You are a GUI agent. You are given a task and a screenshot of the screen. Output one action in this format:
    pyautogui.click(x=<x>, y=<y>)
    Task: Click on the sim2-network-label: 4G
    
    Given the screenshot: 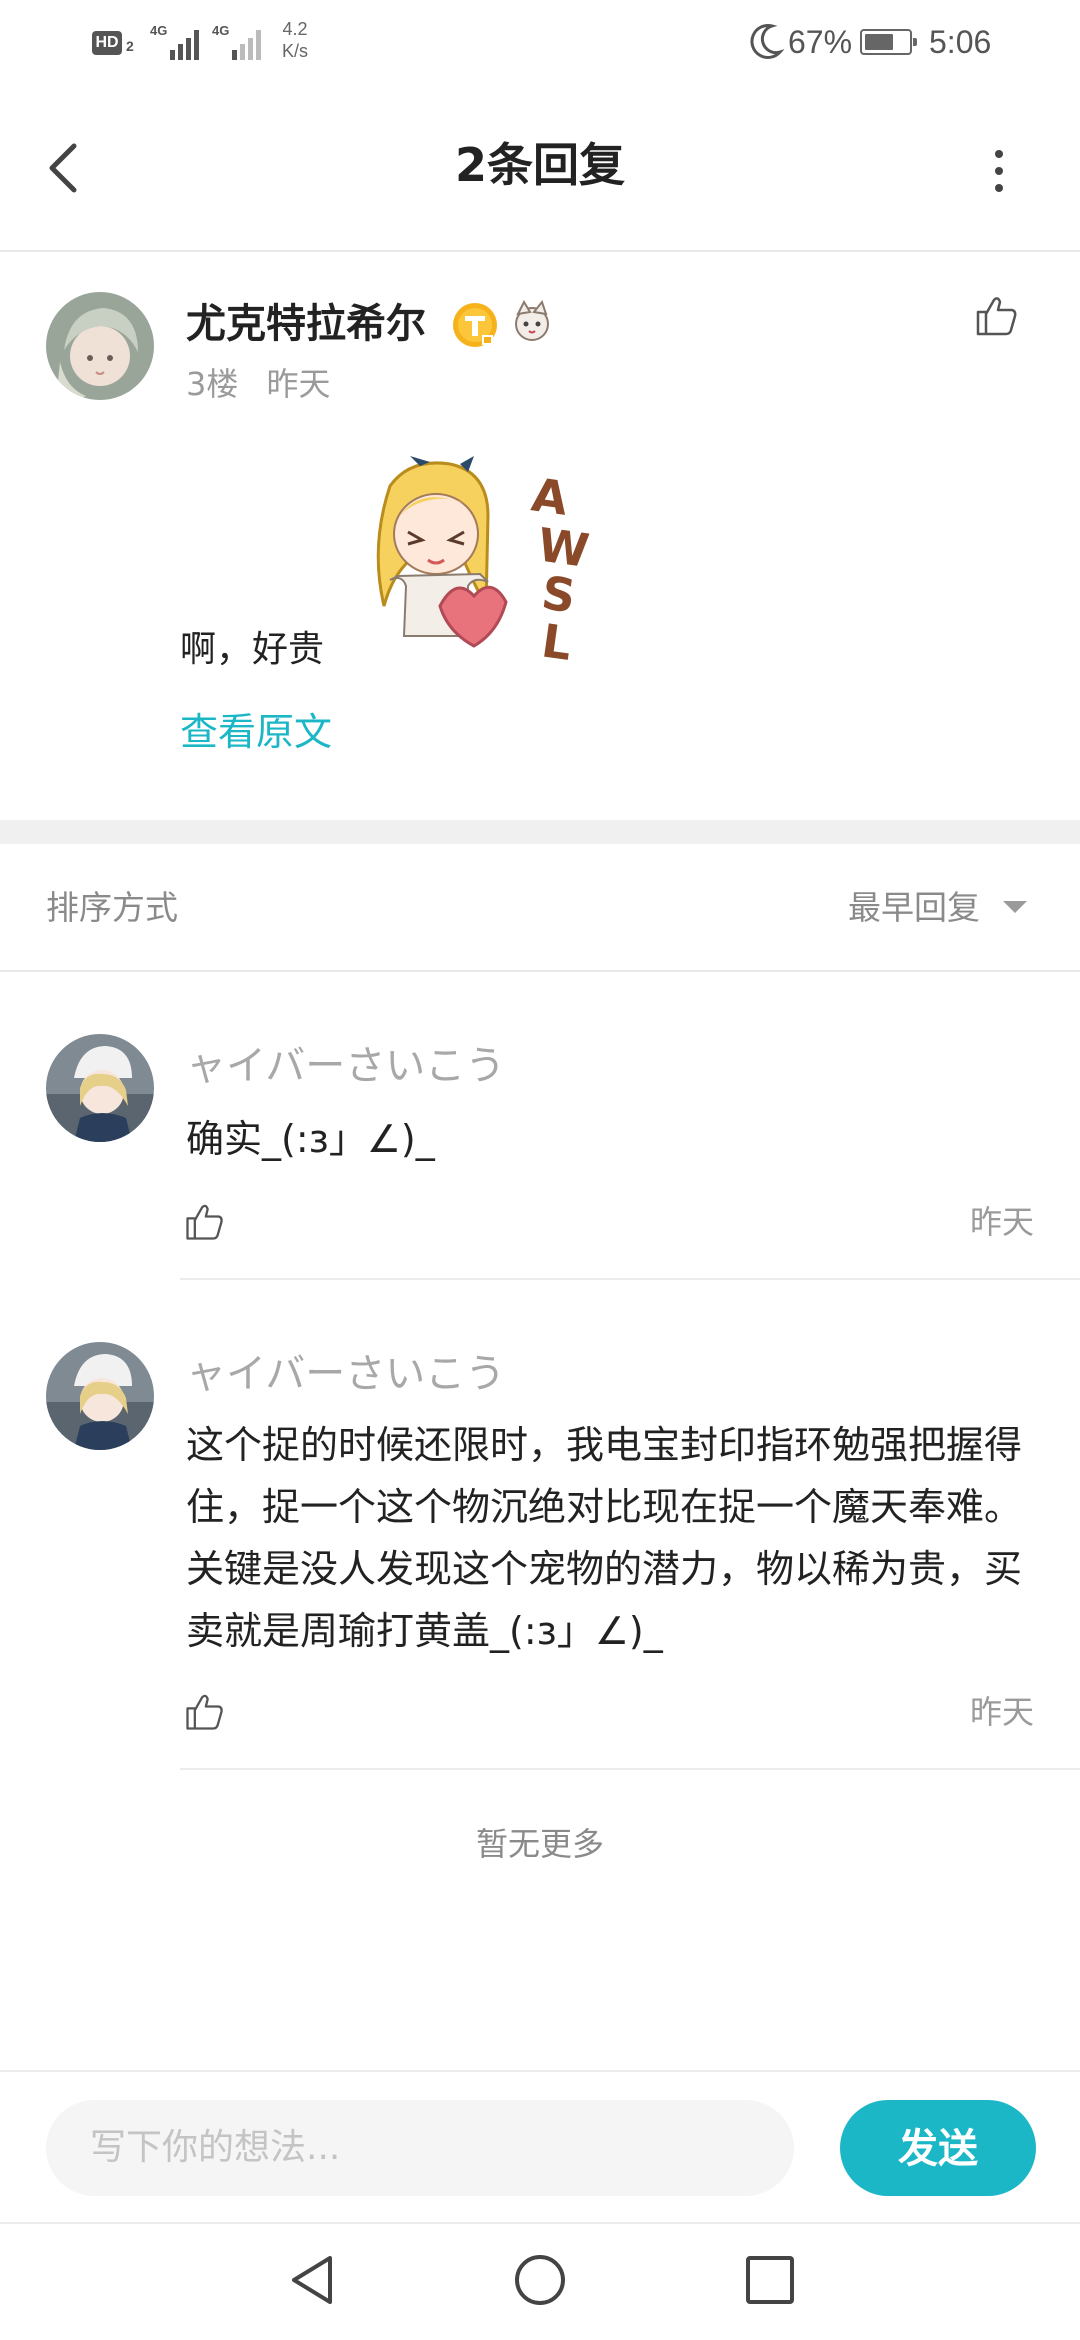 What is the action you would take?
    pyautogui.click(x=221, y=30)
    